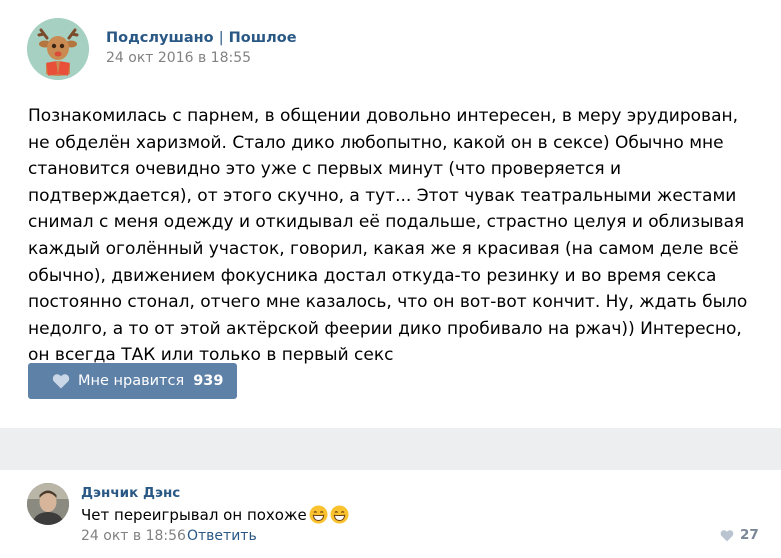 The image size is (781, 558). What do you see at coordinates (160, 38) in the screenshot?
I see `group-name: Подслушано` at bounding box center [160, 38].